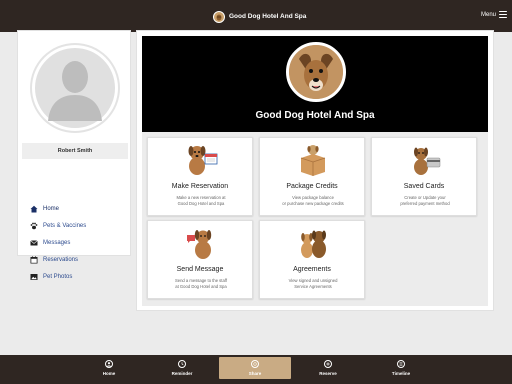 The height and width of the screenshot is (384, 512). What do you see at coordinates (328, 364) in the screenshot?
I see `plus-circle-icon` at bounding box center [328, 364].